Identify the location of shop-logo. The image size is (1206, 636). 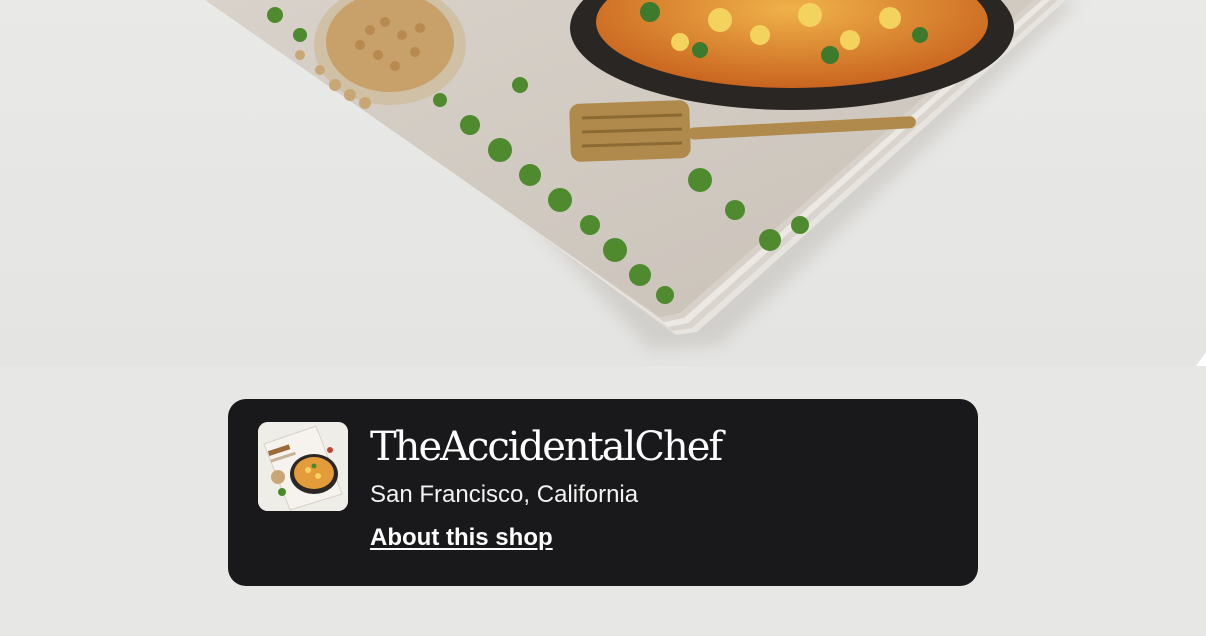
(303, 466).